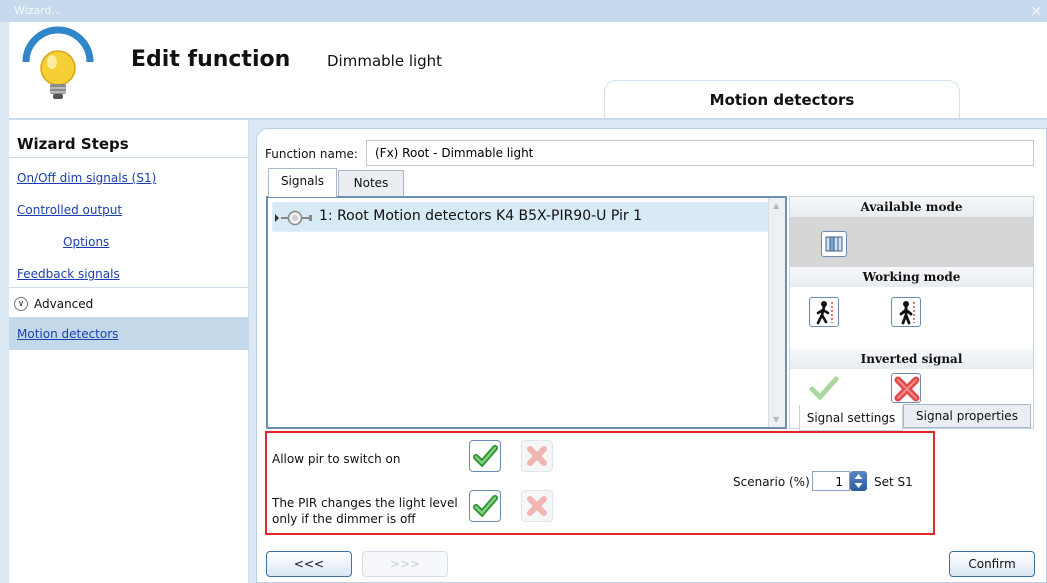 This screenshot has height=583, width=1047. I want to click on scroll-up-icon: ▲, so click(776, 205).